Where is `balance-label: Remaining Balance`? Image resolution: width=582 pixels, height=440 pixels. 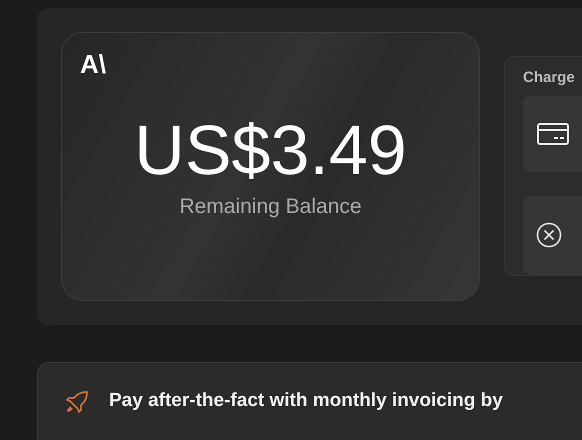
balance-label: Remaining Balance is located at coordinates (270, 207).